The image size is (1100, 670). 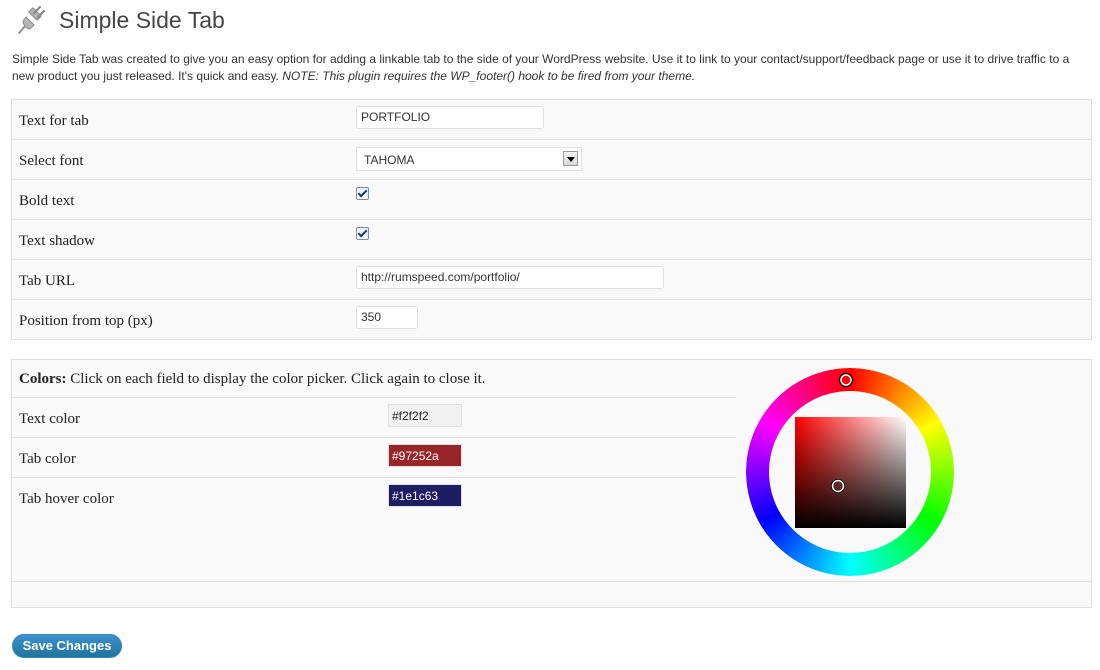 What do you see at coordinates (570, 158) in the screenshot?
I see `chevron-down-icon` at bounding box center [570, 158].